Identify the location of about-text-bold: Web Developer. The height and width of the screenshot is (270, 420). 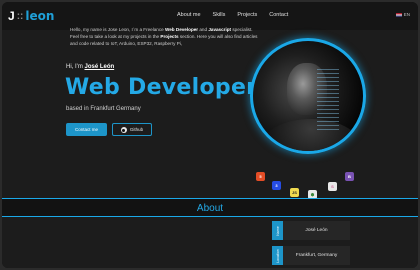
(181, 29).